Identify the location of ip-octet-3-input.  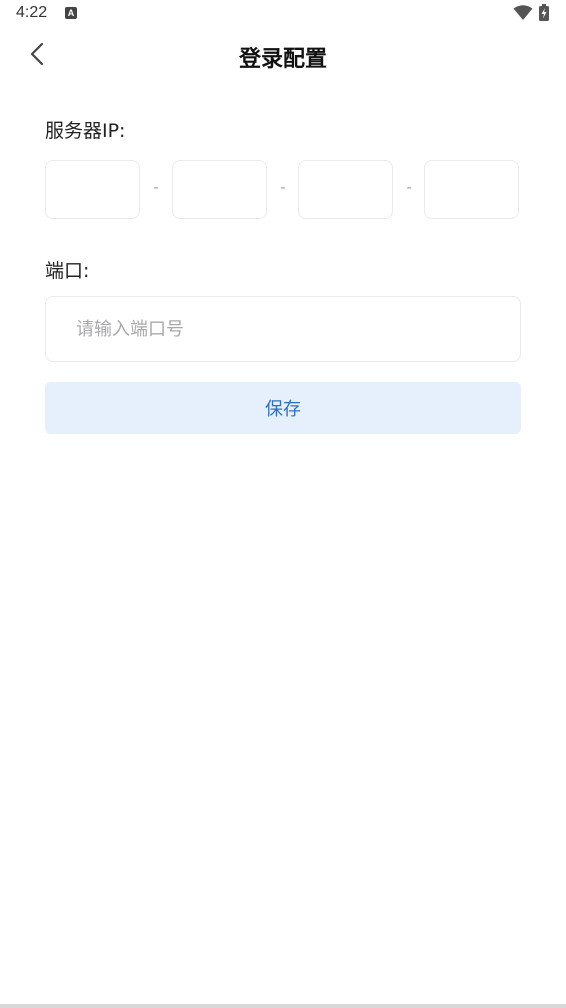
(345, 189).